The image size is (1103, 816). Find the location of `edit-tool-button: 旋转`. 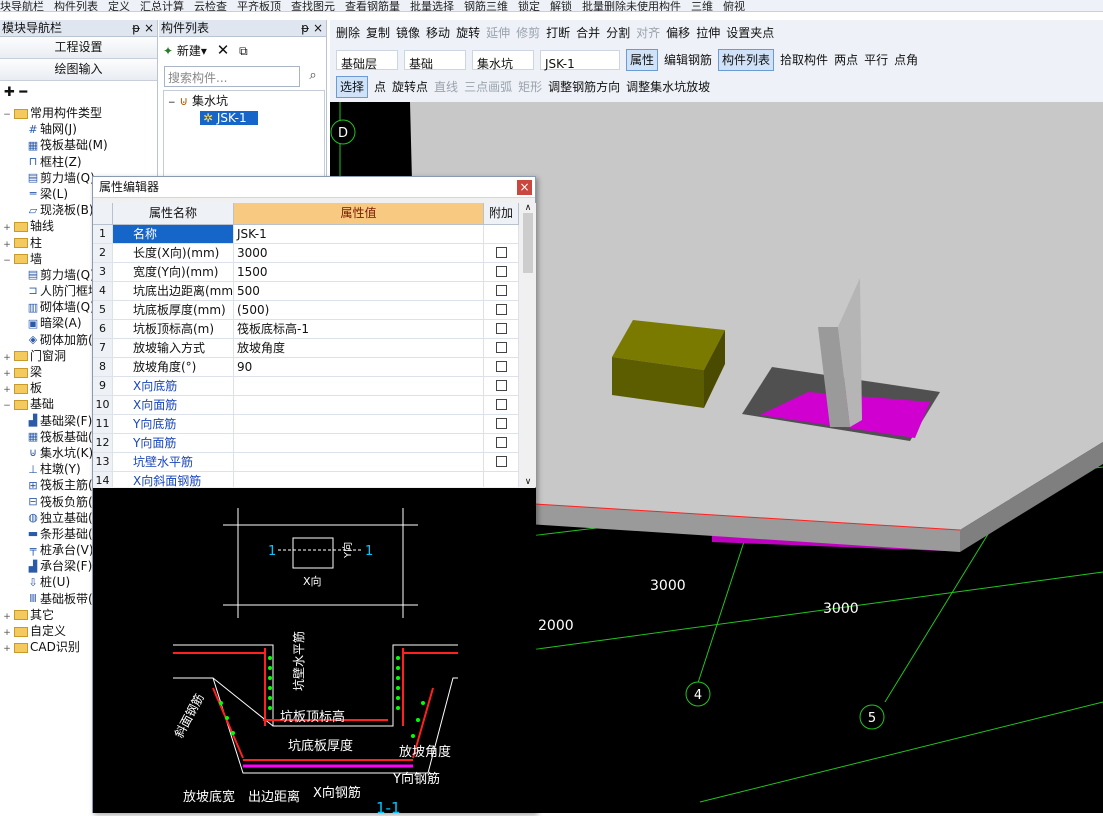

edit-tool-button: 旋转 is located at coordinates (468, 33).